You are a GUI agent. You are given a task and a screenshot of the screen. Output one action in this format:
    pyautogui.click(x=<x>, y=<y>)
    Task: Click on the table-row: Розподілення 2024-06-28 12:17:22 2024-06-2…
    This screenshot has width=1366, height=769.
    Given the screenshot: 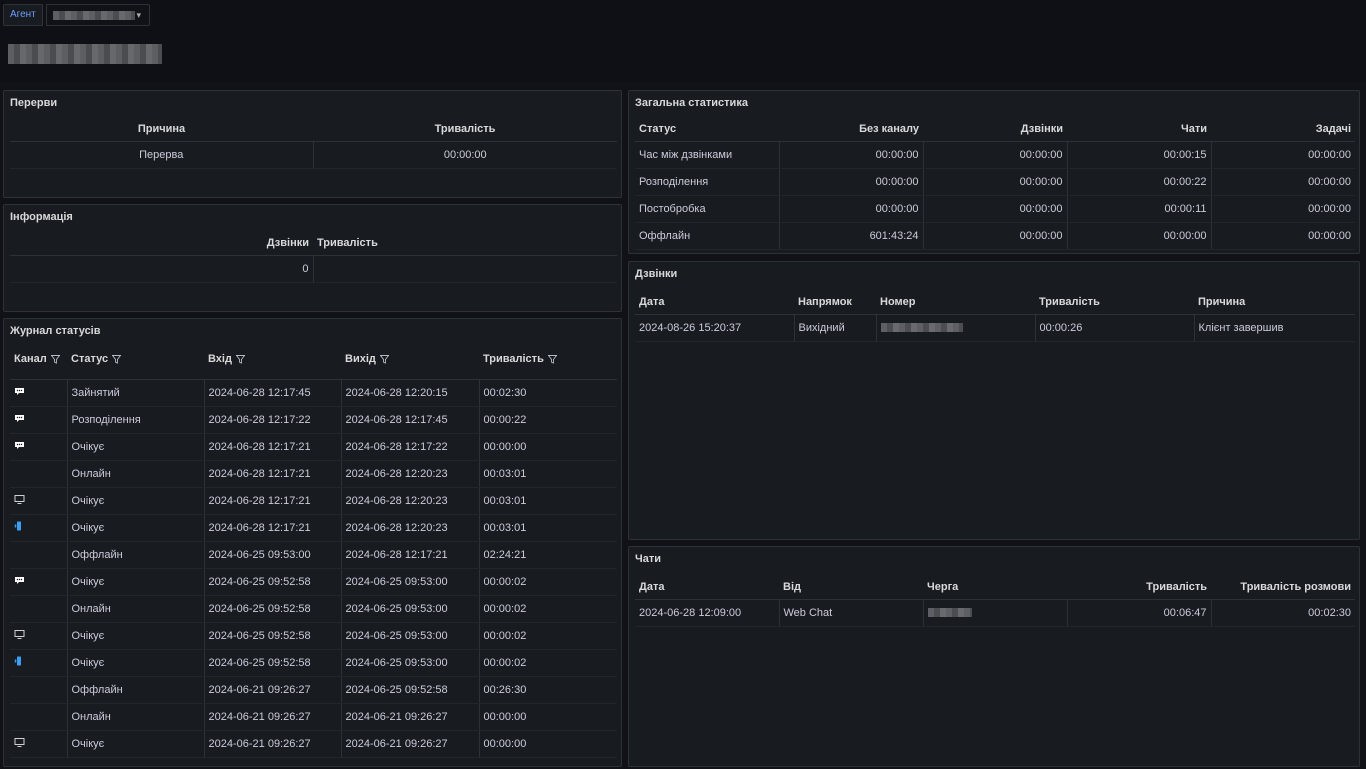 What is the action you would take?
    pyautogui.click(x=313, y=420)
    